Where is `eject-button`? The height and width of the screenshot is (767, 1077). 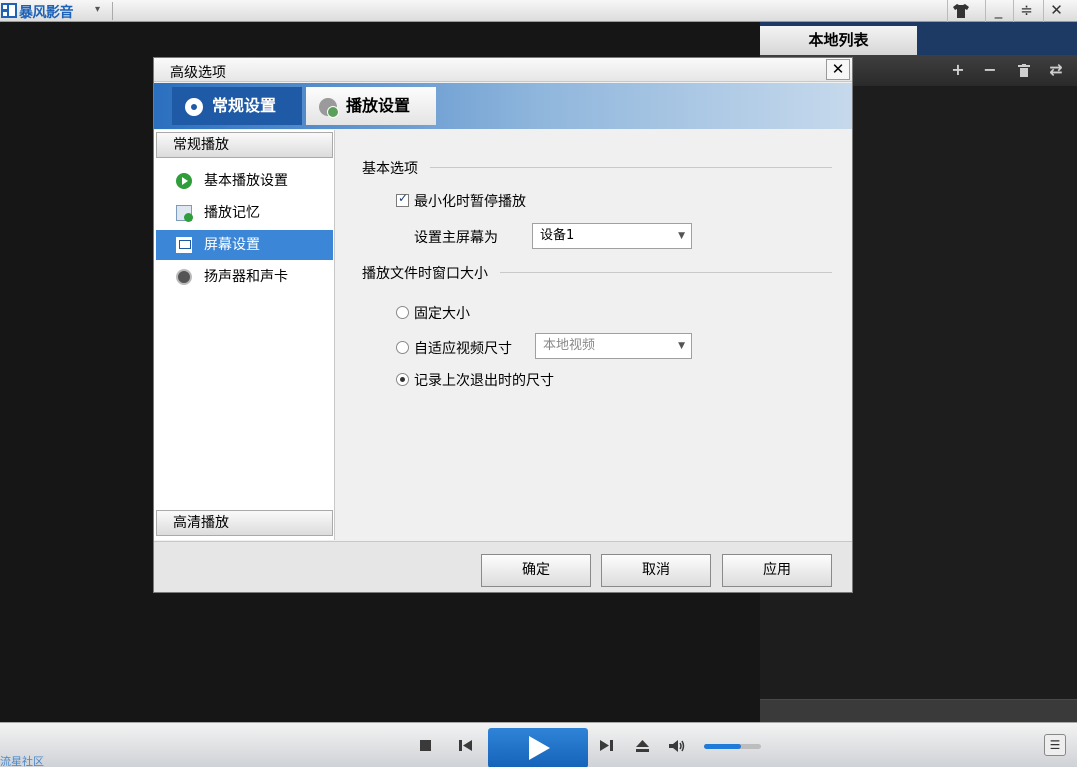 eject-button is located at coordinates (642, 746).